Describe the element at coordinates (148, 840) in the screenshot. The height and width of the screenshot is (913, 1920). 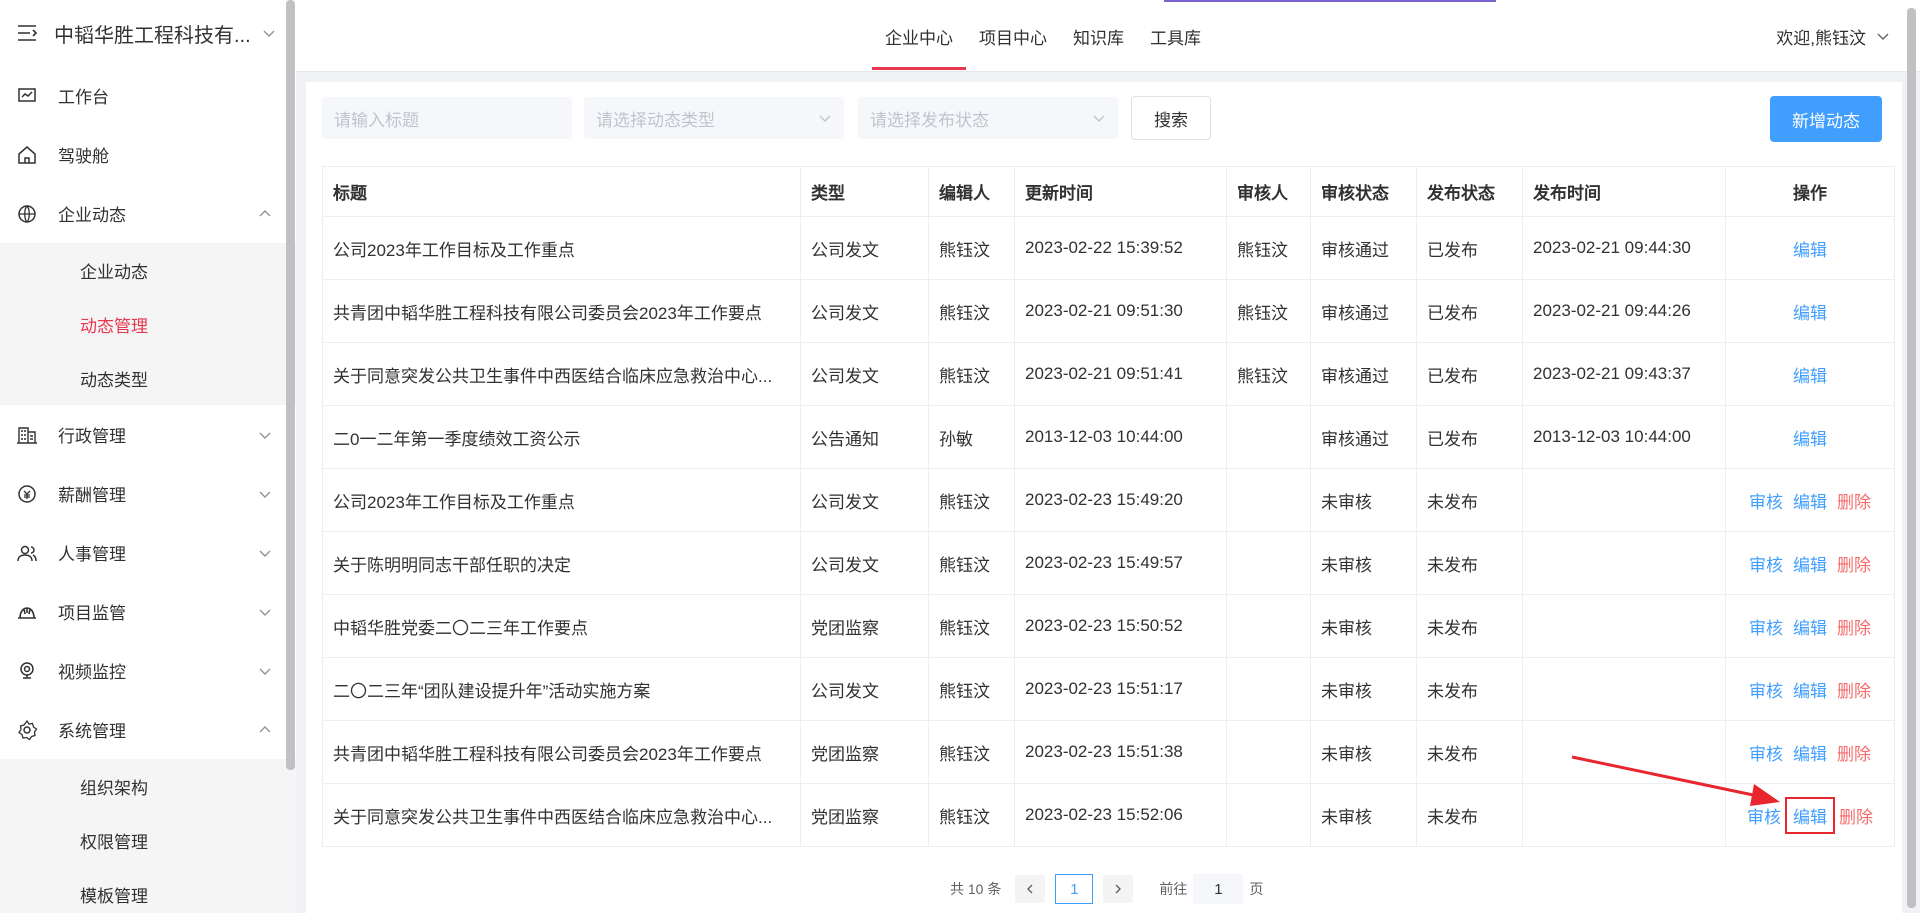
I see `sidebar-subitem: 权限管理` at that location.